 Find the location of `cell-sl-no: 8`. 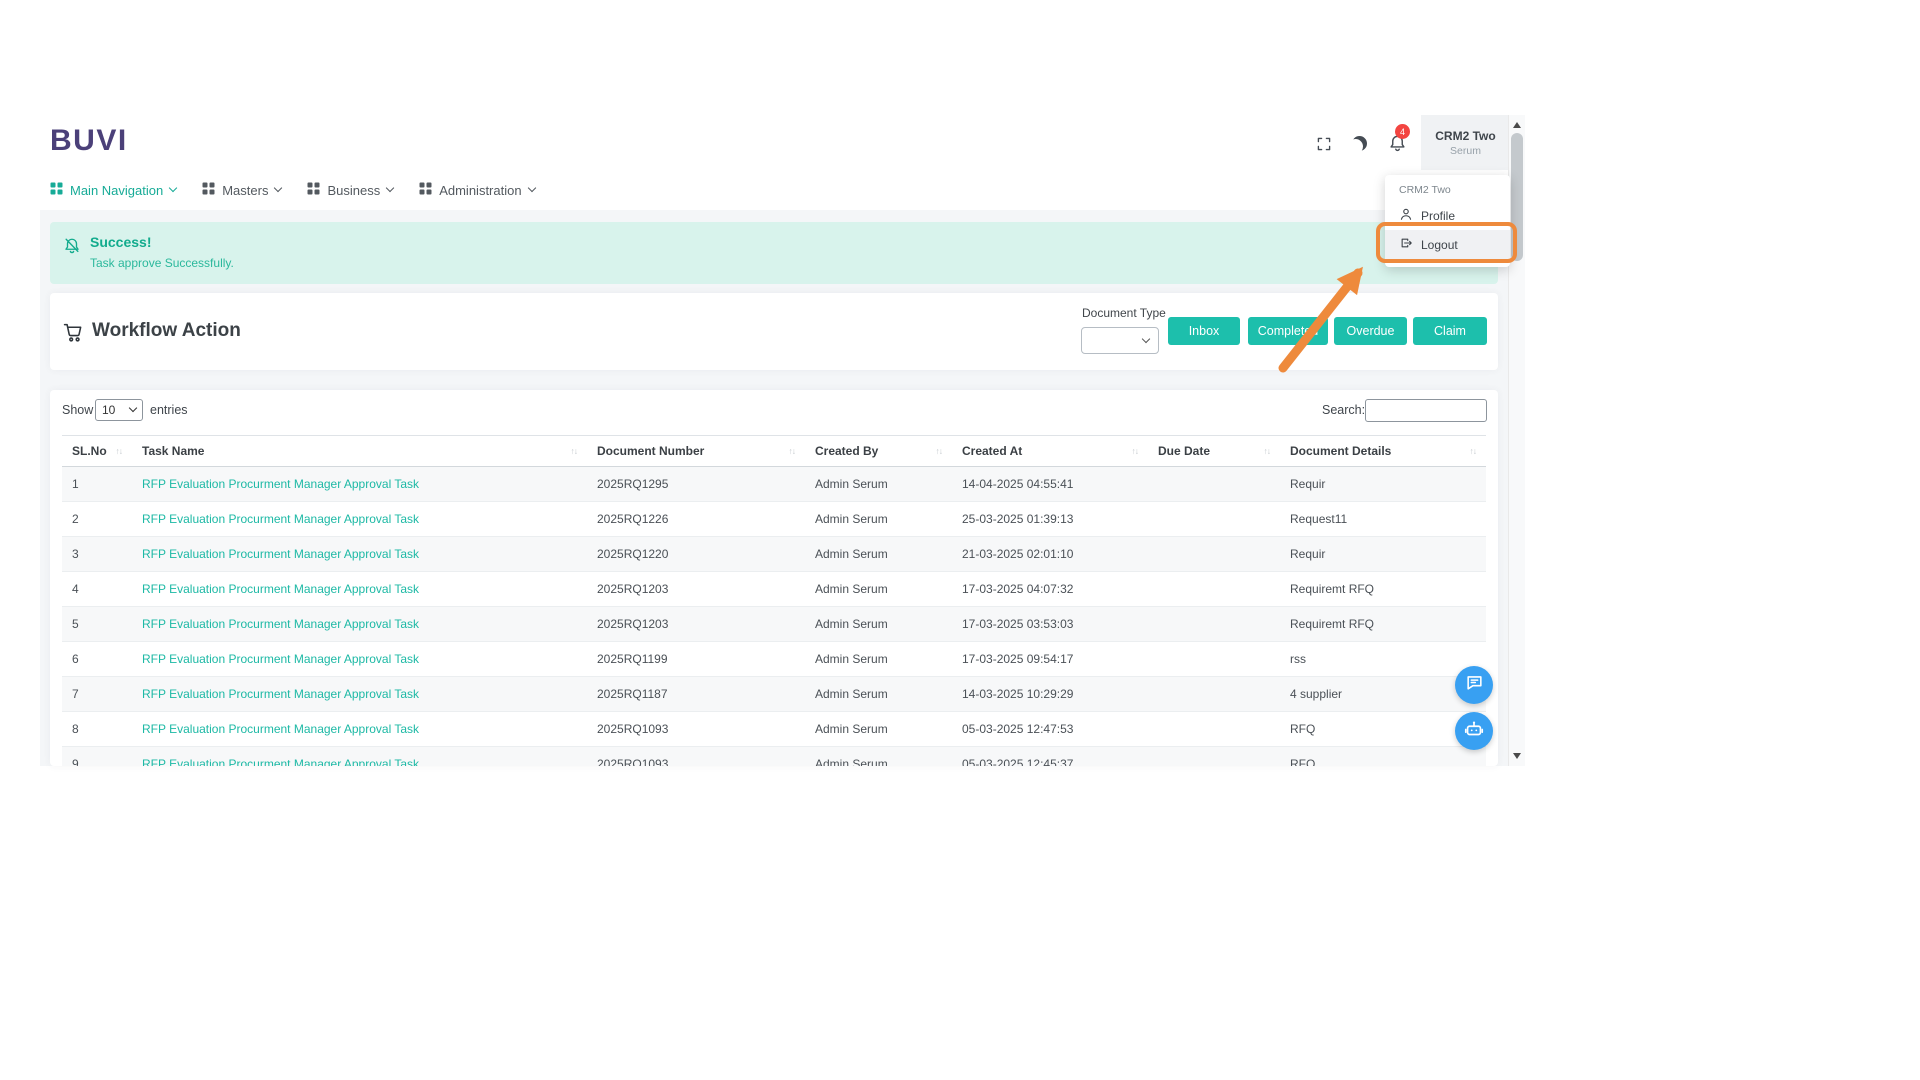

cell-sl-no: 8 is located at coordinates (97, 729).